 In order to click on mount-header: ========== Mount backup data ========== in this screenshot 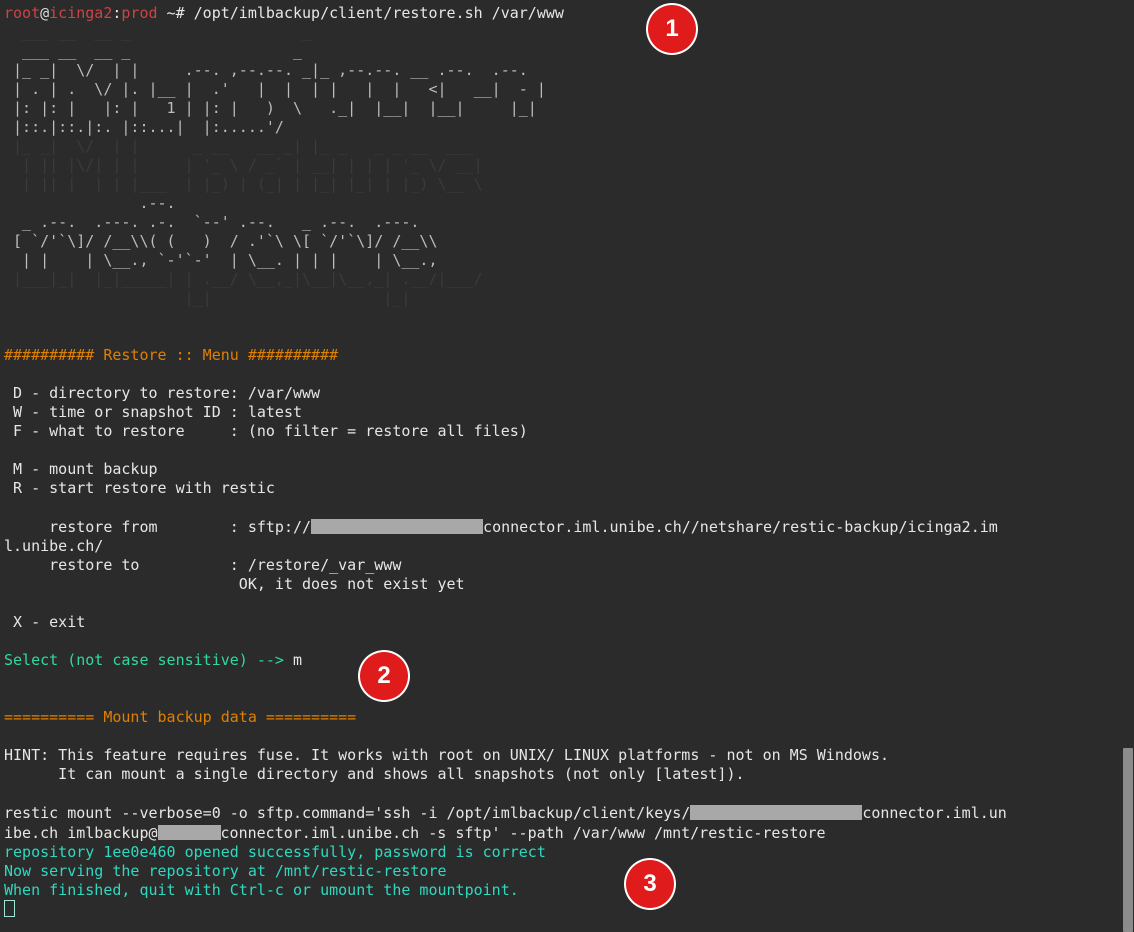, I will do `click(180, 717)`.